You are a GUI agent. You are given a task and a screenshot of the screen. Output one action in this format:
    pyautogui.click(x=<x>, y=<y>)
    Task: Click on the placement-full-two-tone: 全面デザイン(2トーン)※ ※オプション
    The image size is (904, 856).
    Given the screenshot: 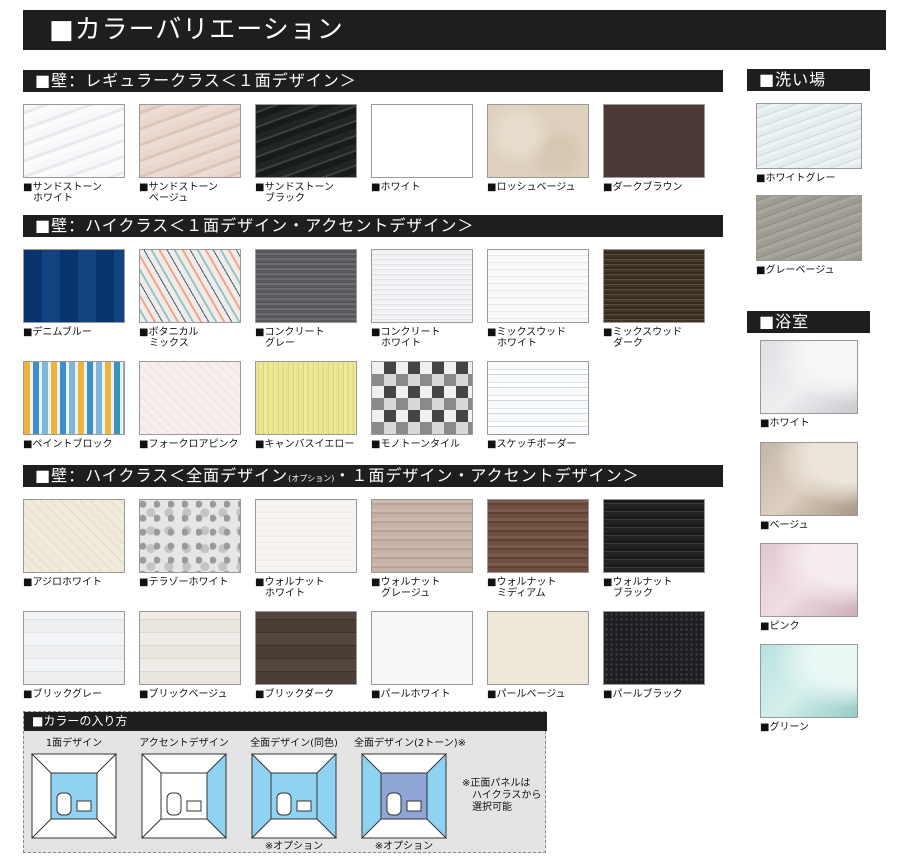 What is the action you would take?
    pyautogui.click(x=410, y=795)
    